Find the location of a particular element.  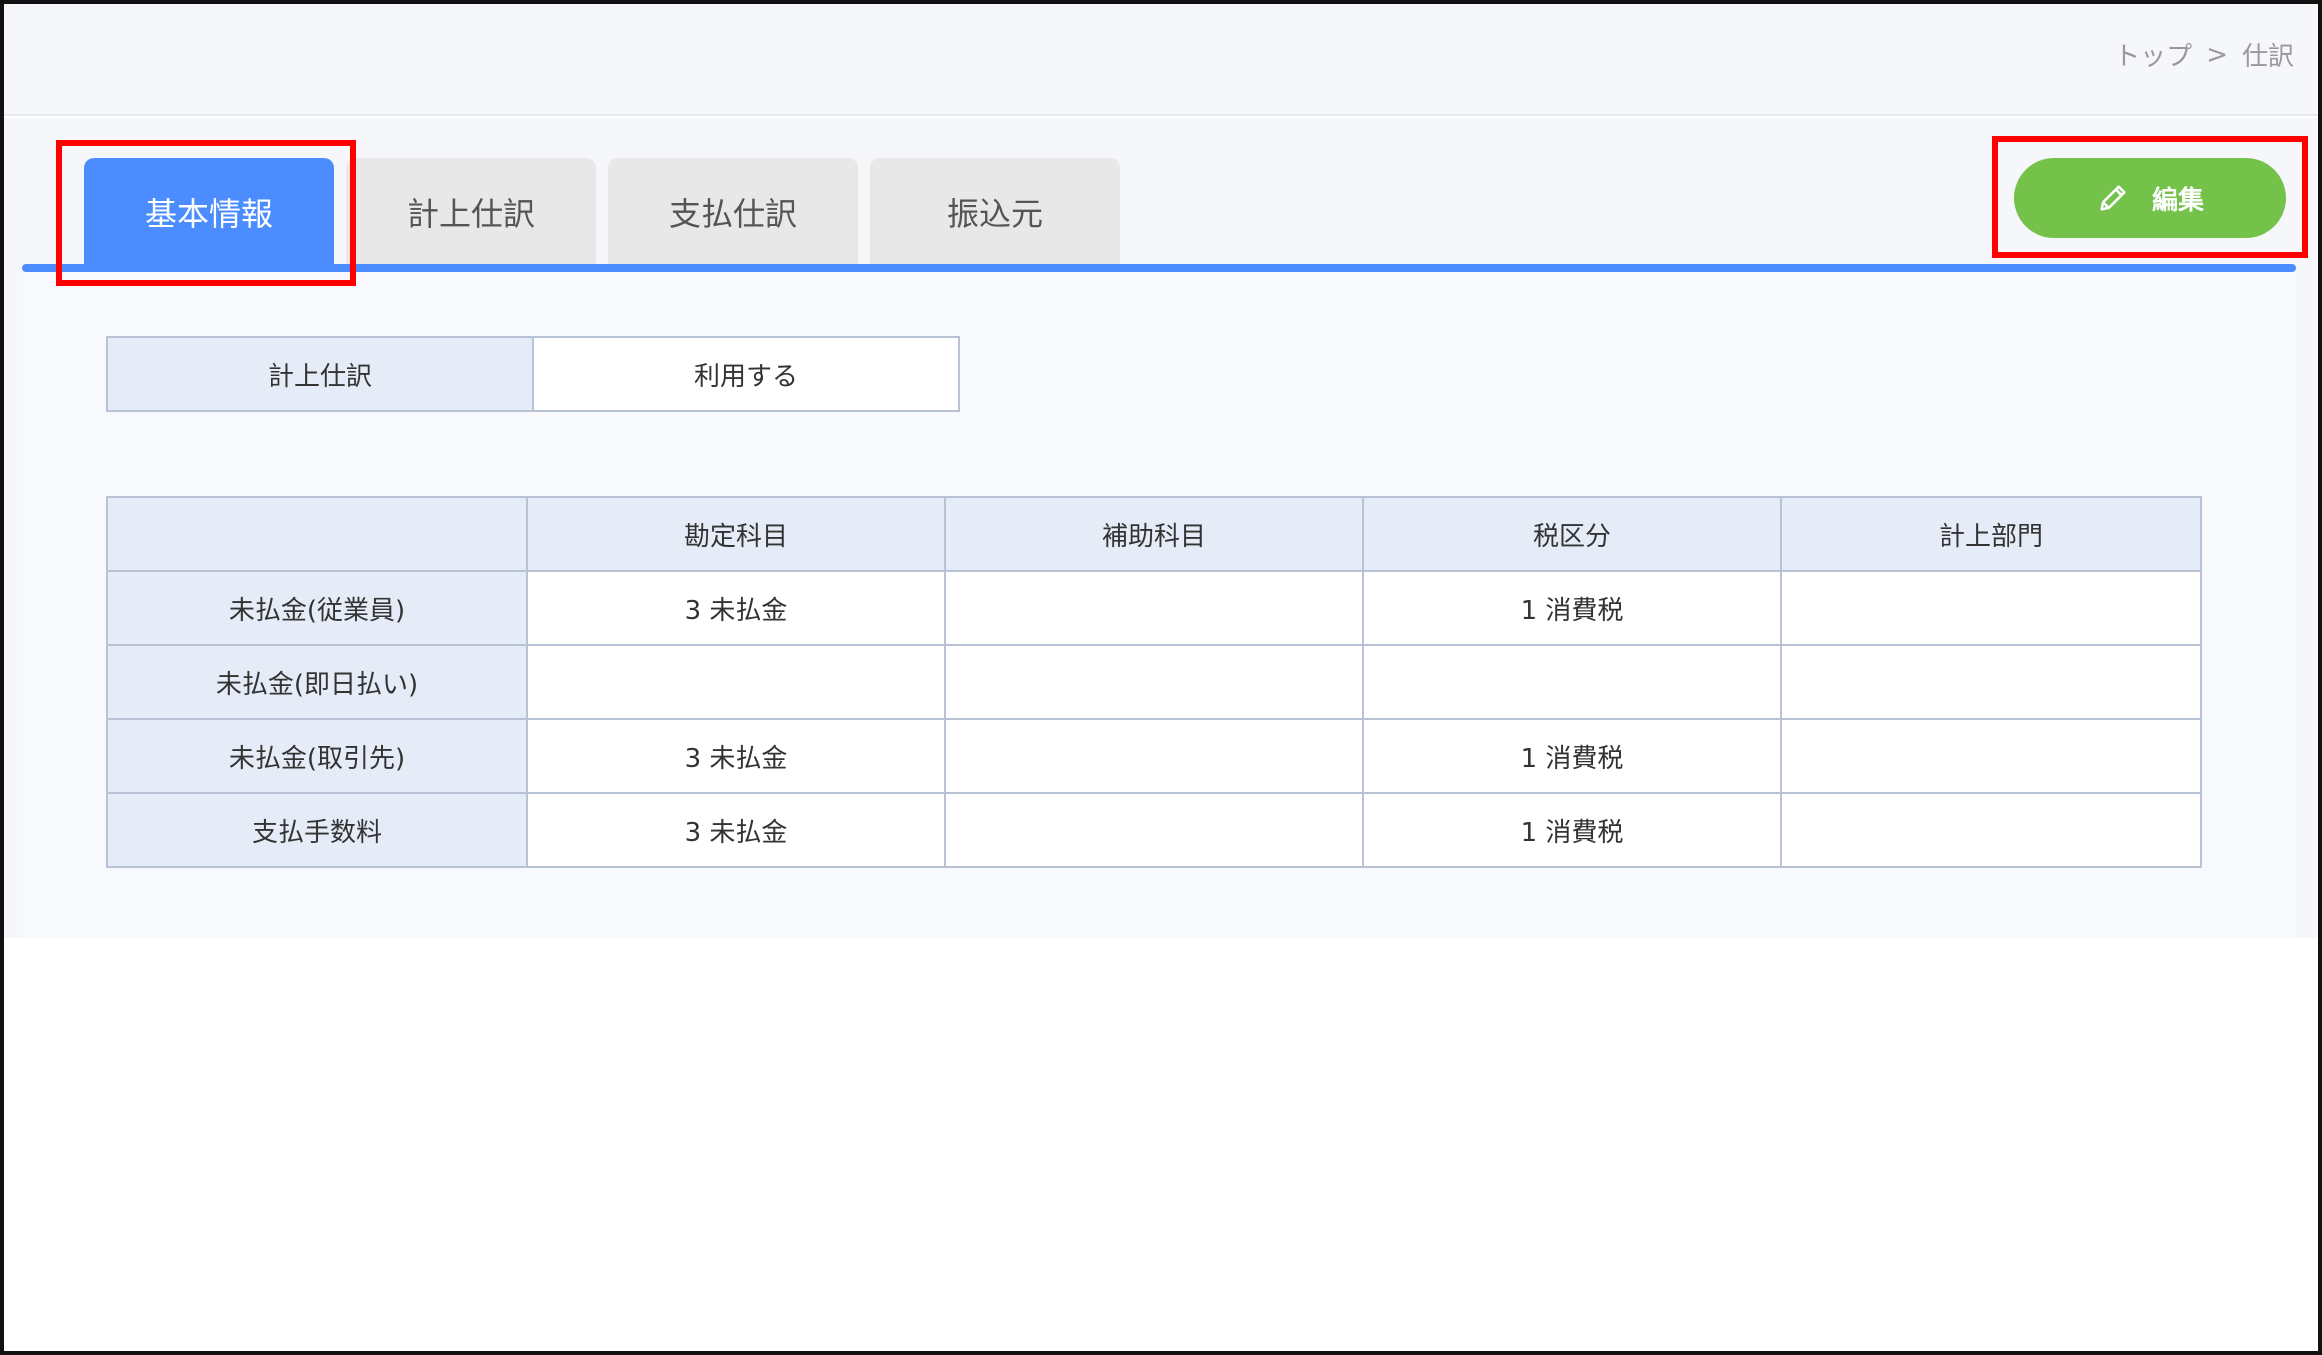

tab-accrual-journal: 計上仕訳 is located at coordinates (471, 212).